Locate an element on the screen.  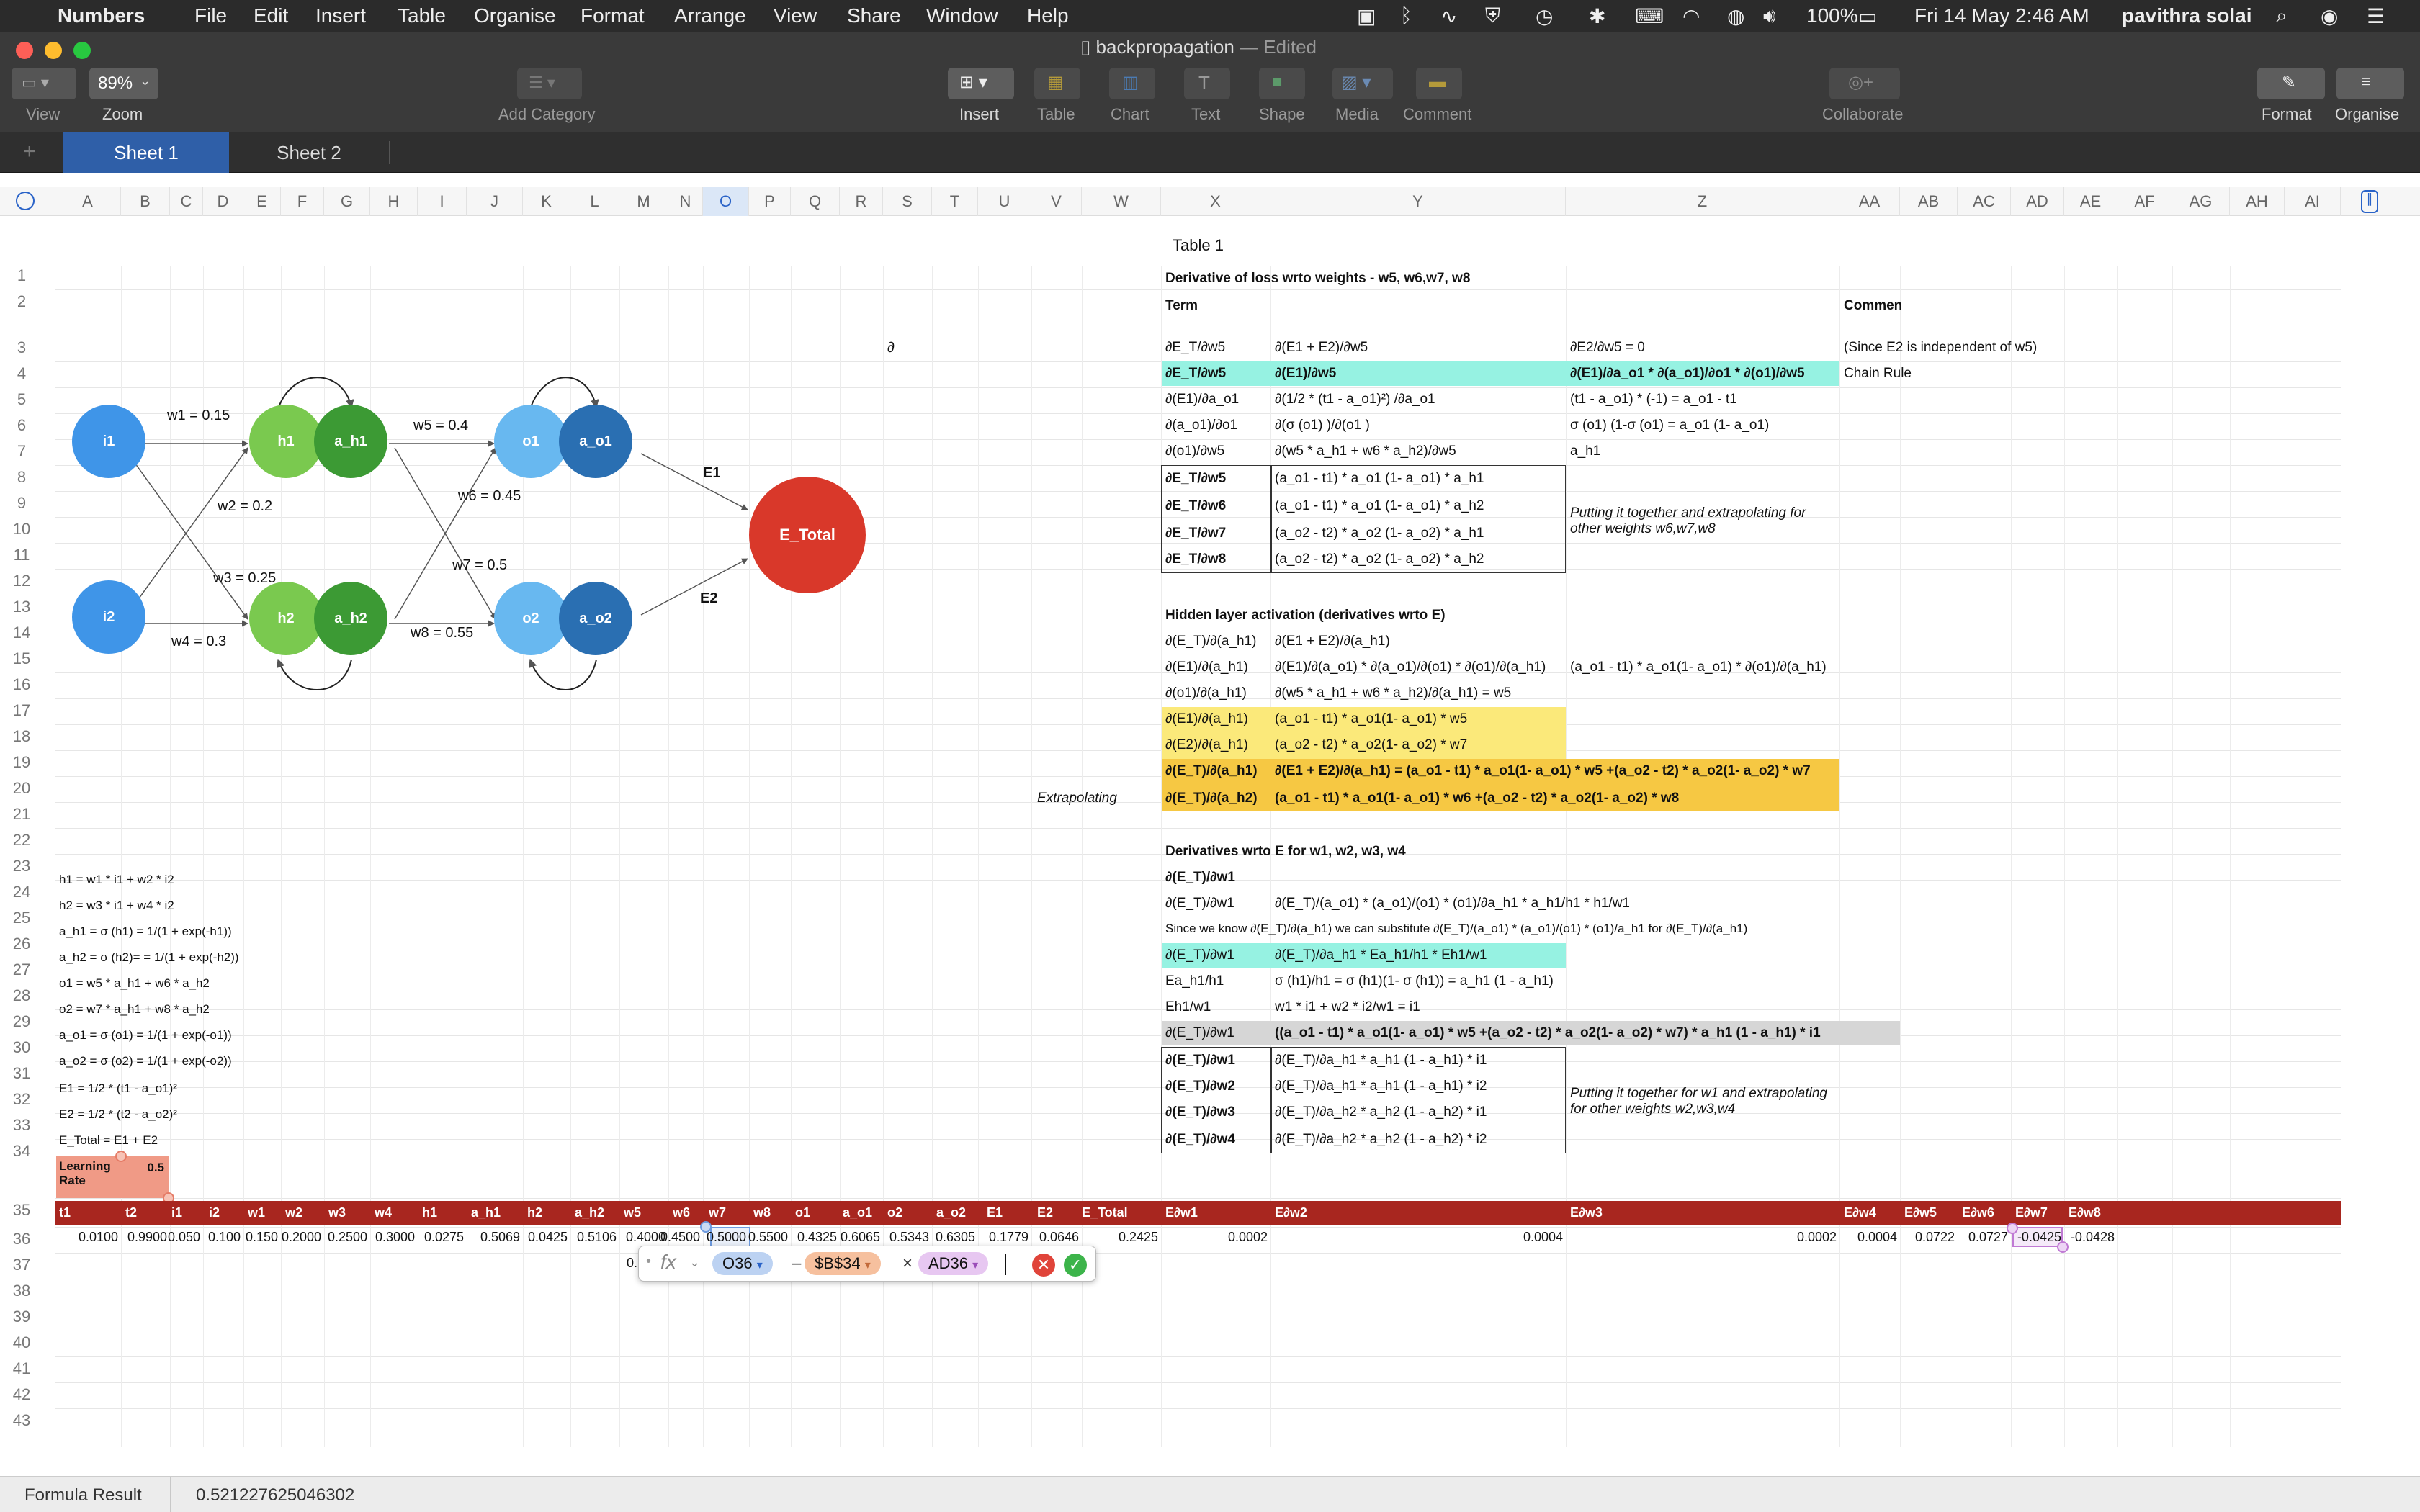
row-header-4: 4 is located at coordinates (21, 373).